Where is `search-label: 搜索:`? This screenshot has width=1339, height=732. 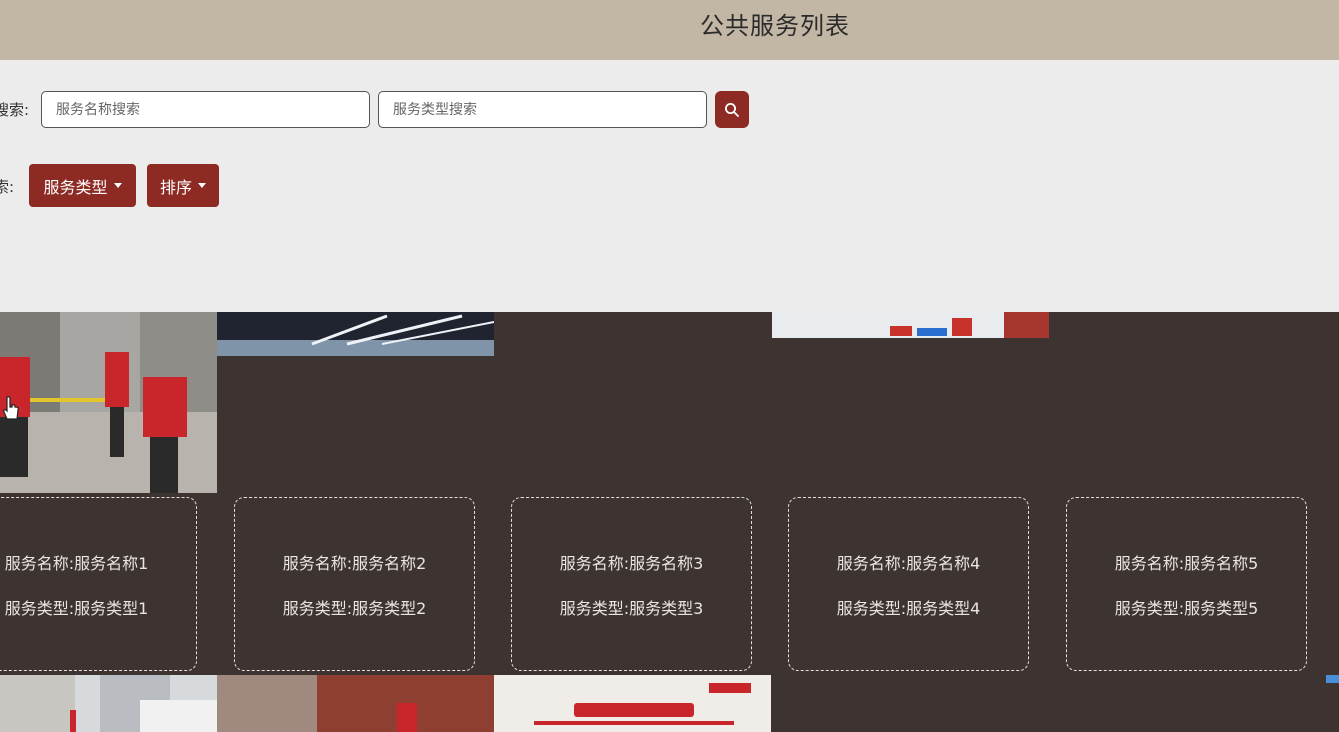
search-label: 搜索: is located at coordinates (15, 110).